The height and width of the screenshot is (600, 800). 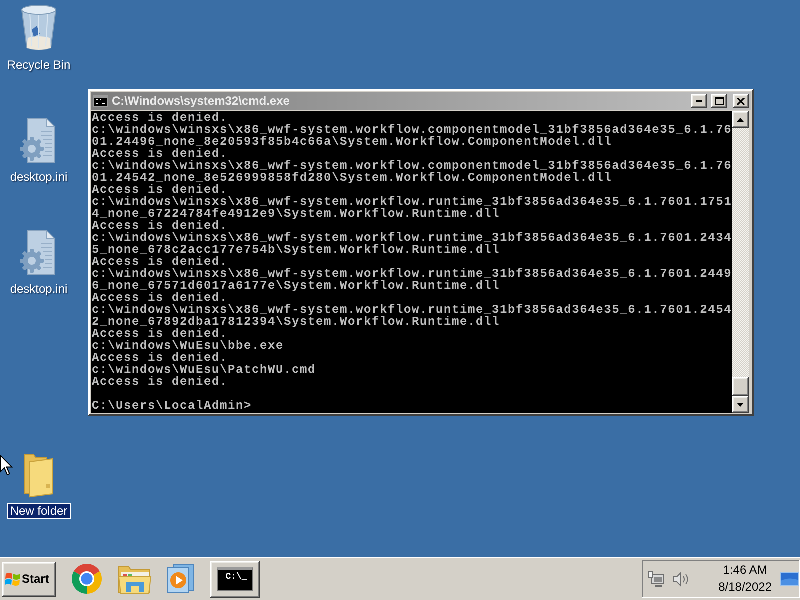 What do you see at coordinates (39, 28) in the screenshot?
I see `recycle-bin-icon` at bounding box center [39, 28].